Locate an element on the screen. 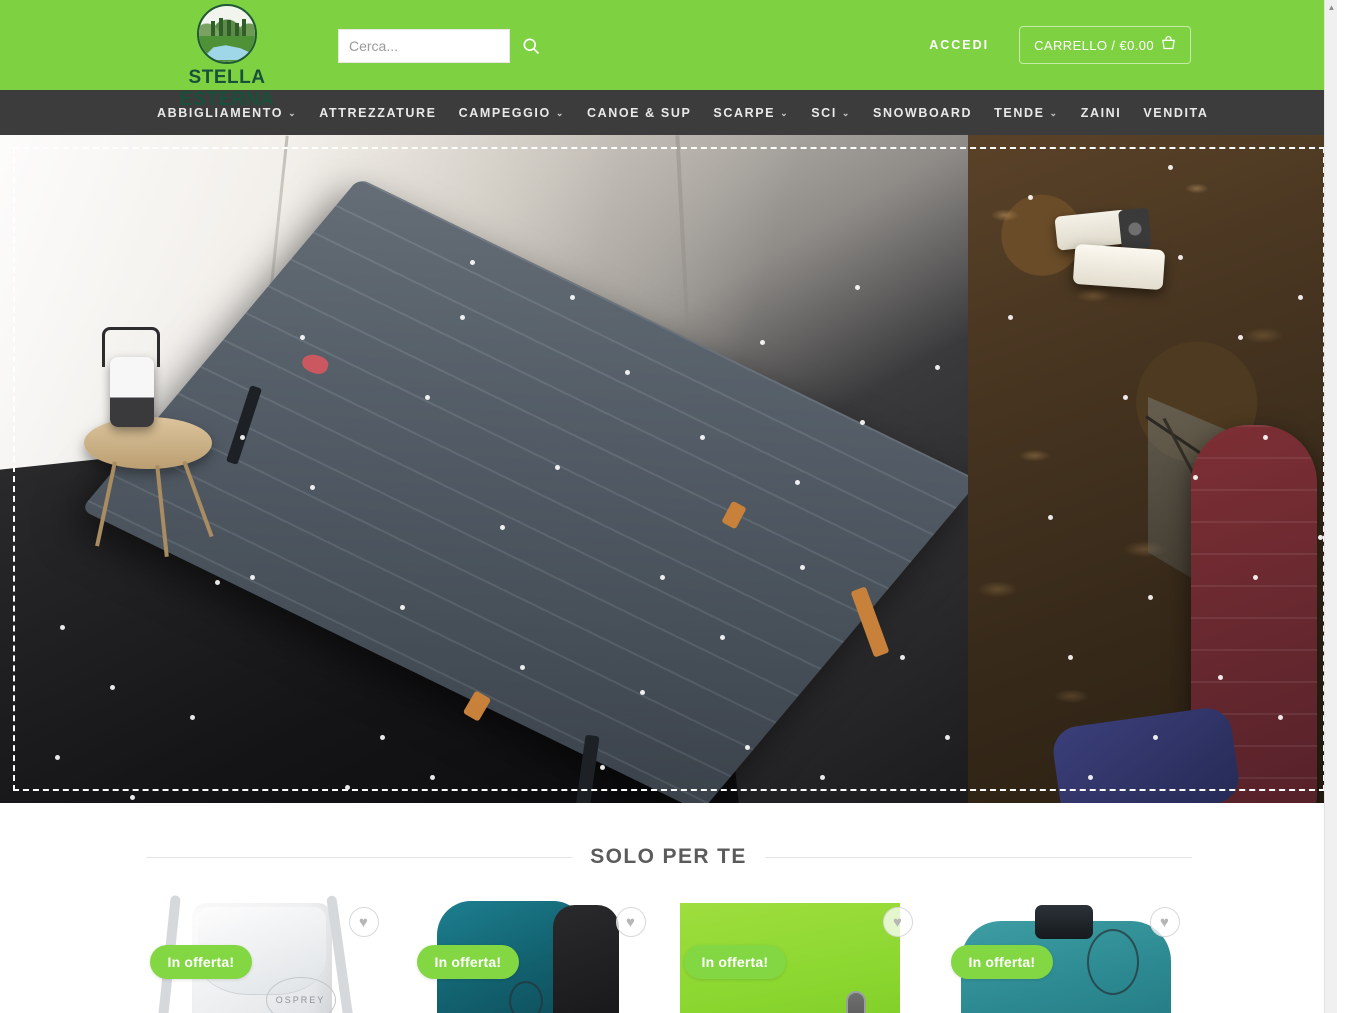 The width and height of the screenshot is (1350, 1013). nav-item-scarpe: SCARPE ⌄ is located at coordinates (751, 113).